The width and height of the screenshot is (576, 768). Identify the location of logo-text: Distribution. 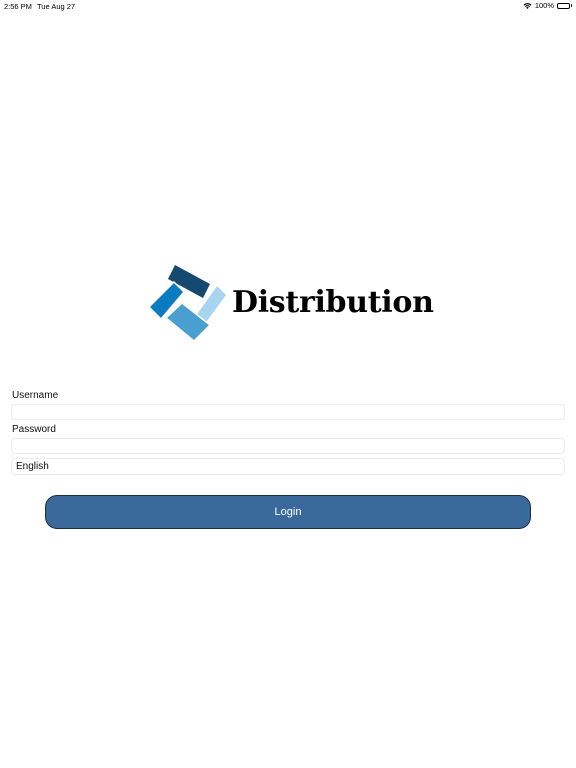
(333, 302).